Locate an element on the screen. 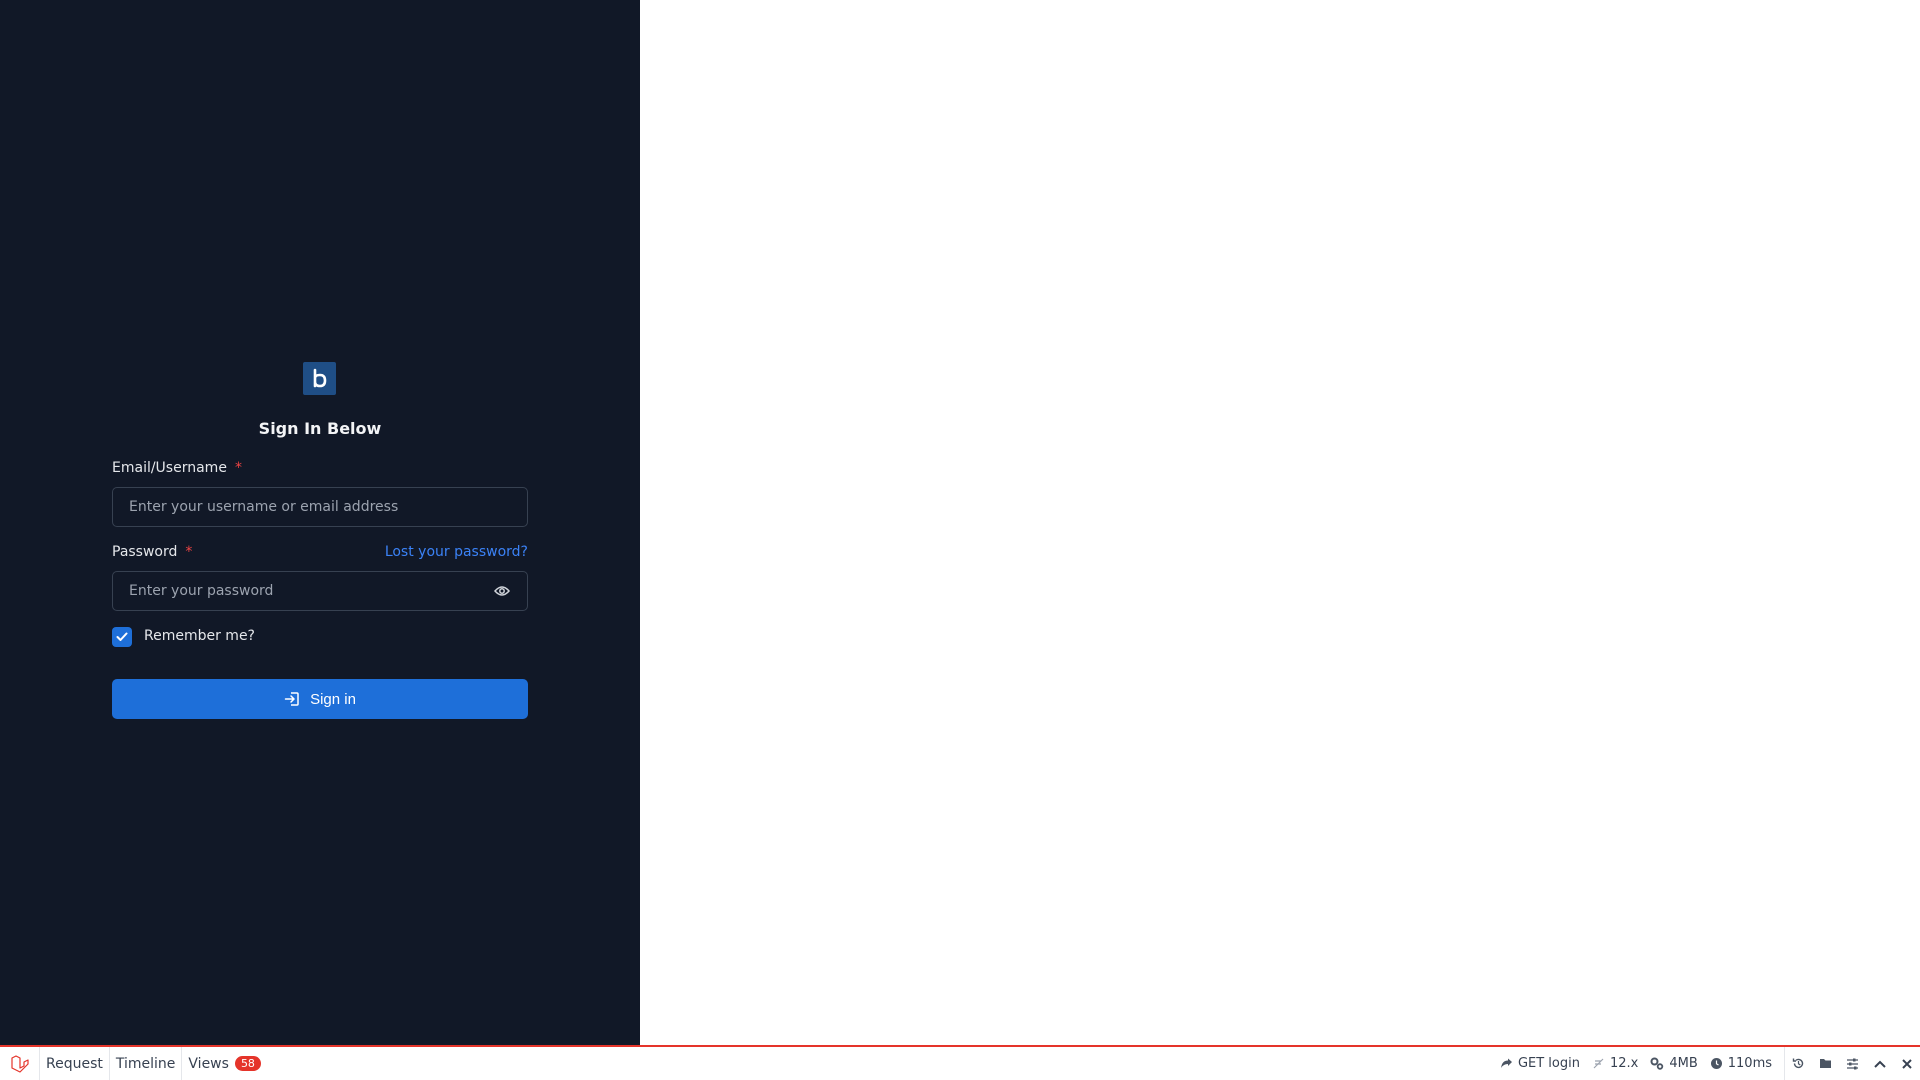 The image size is (1920, 1080). debug-tab-timeline: Timeline is located at coordinates (146, 1063).